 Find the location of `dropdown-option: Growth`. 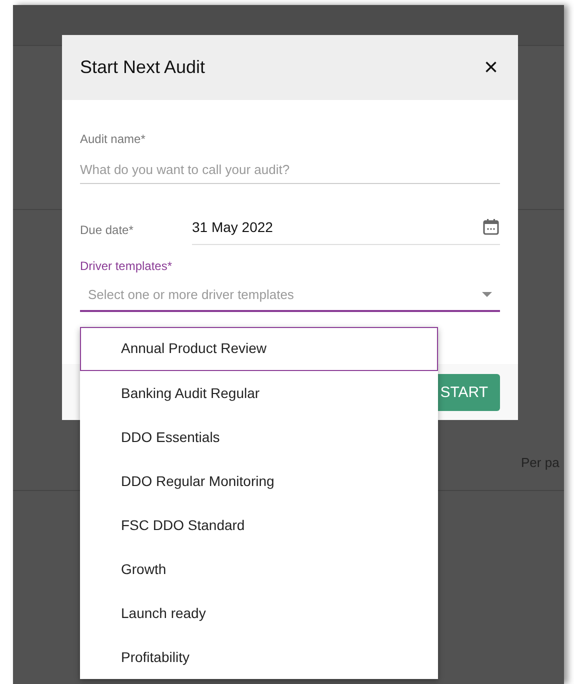

dropdown-option: Growth is located at coordinates (259, 569).